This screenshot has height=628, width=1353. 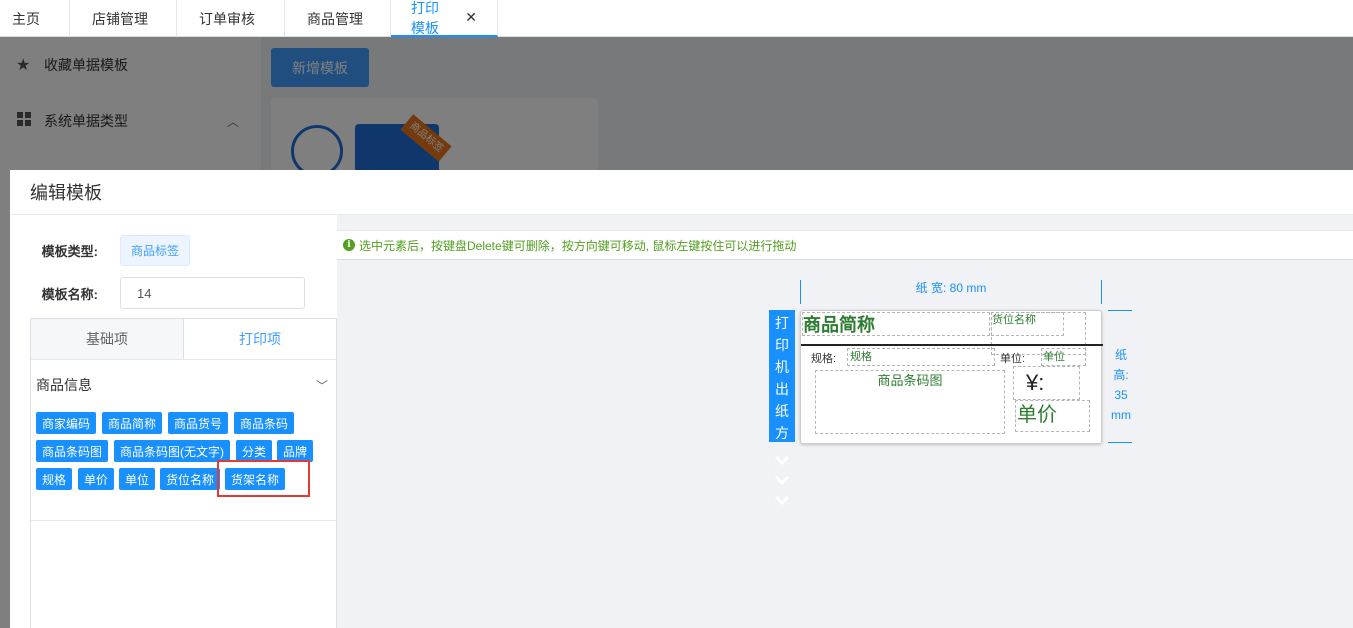 I want to click on paper-height-label: 纸 高: 35 mm, so click(x=1121, y=385).